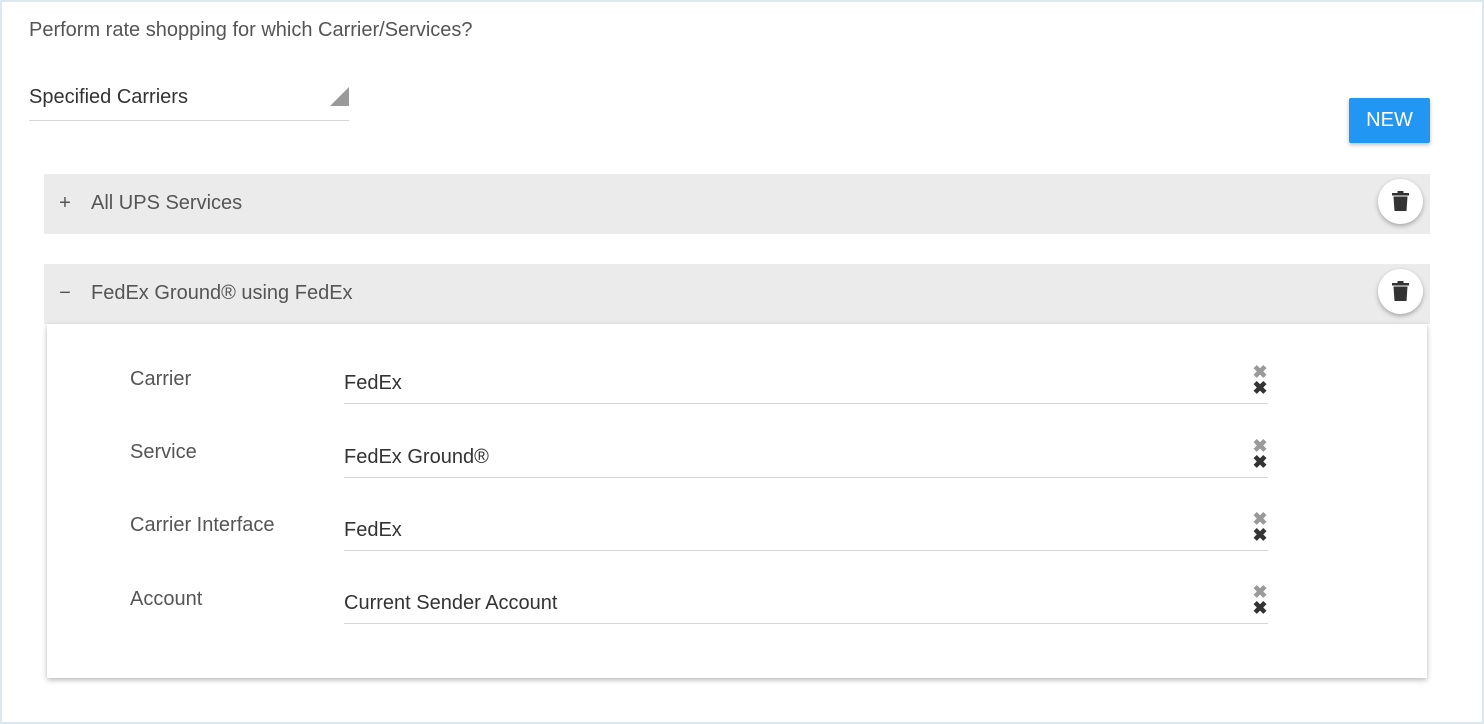 The image size is (1484, 724). Describe the element at coordinates (806, 457) in the screenshot. I see `service-input: FedEx Ground® ✖ ✖` at that location.